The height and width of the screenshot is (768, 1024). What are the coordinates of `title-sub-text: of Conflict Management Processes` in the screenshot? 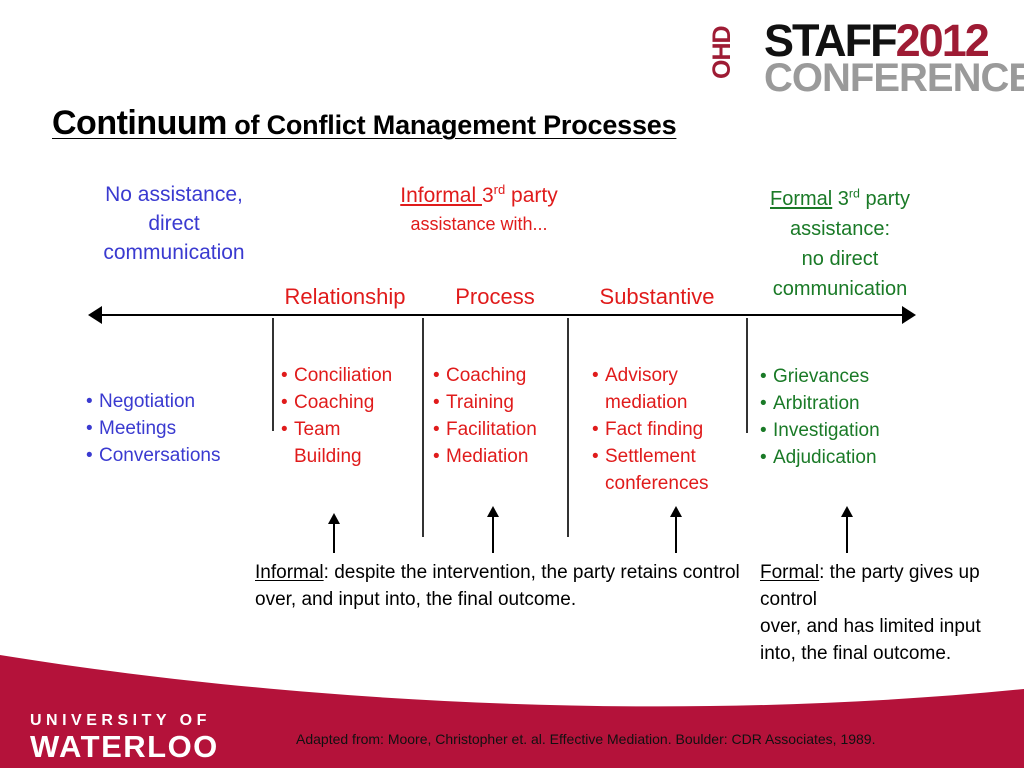 It's located at (451, 125).